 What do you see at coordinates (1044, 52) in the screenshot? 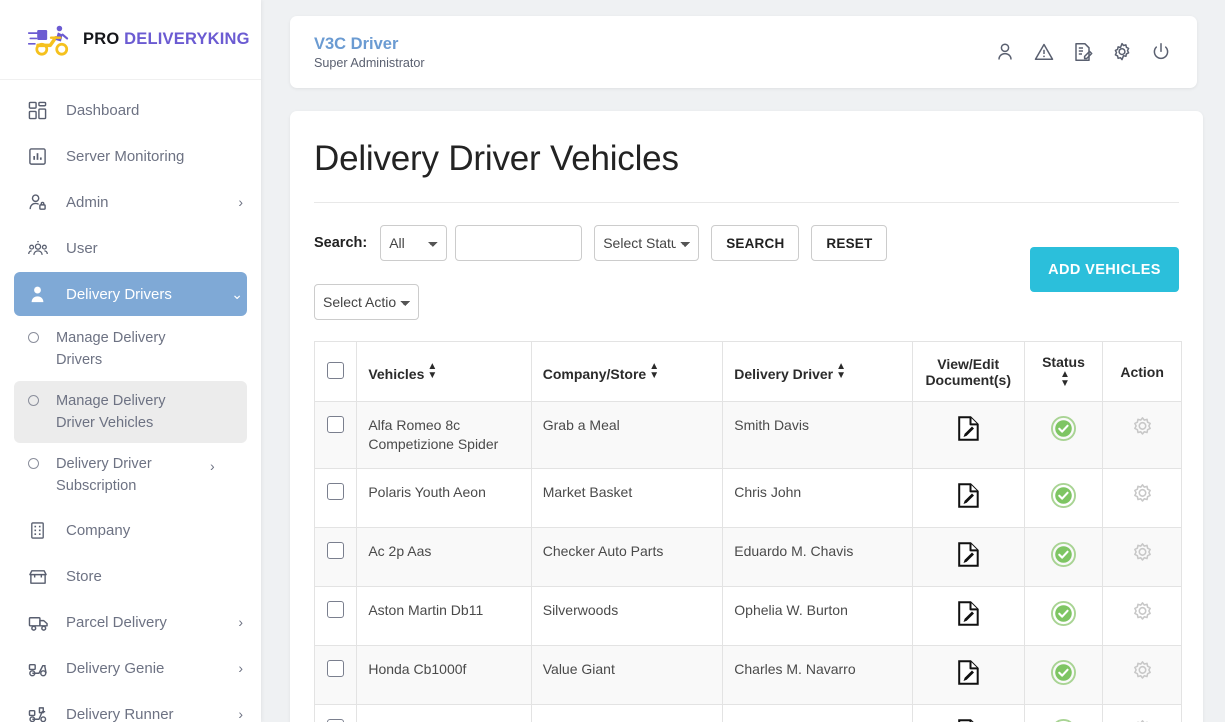
I see `warning-triangle-icon` at bounding box center [1044, 52].